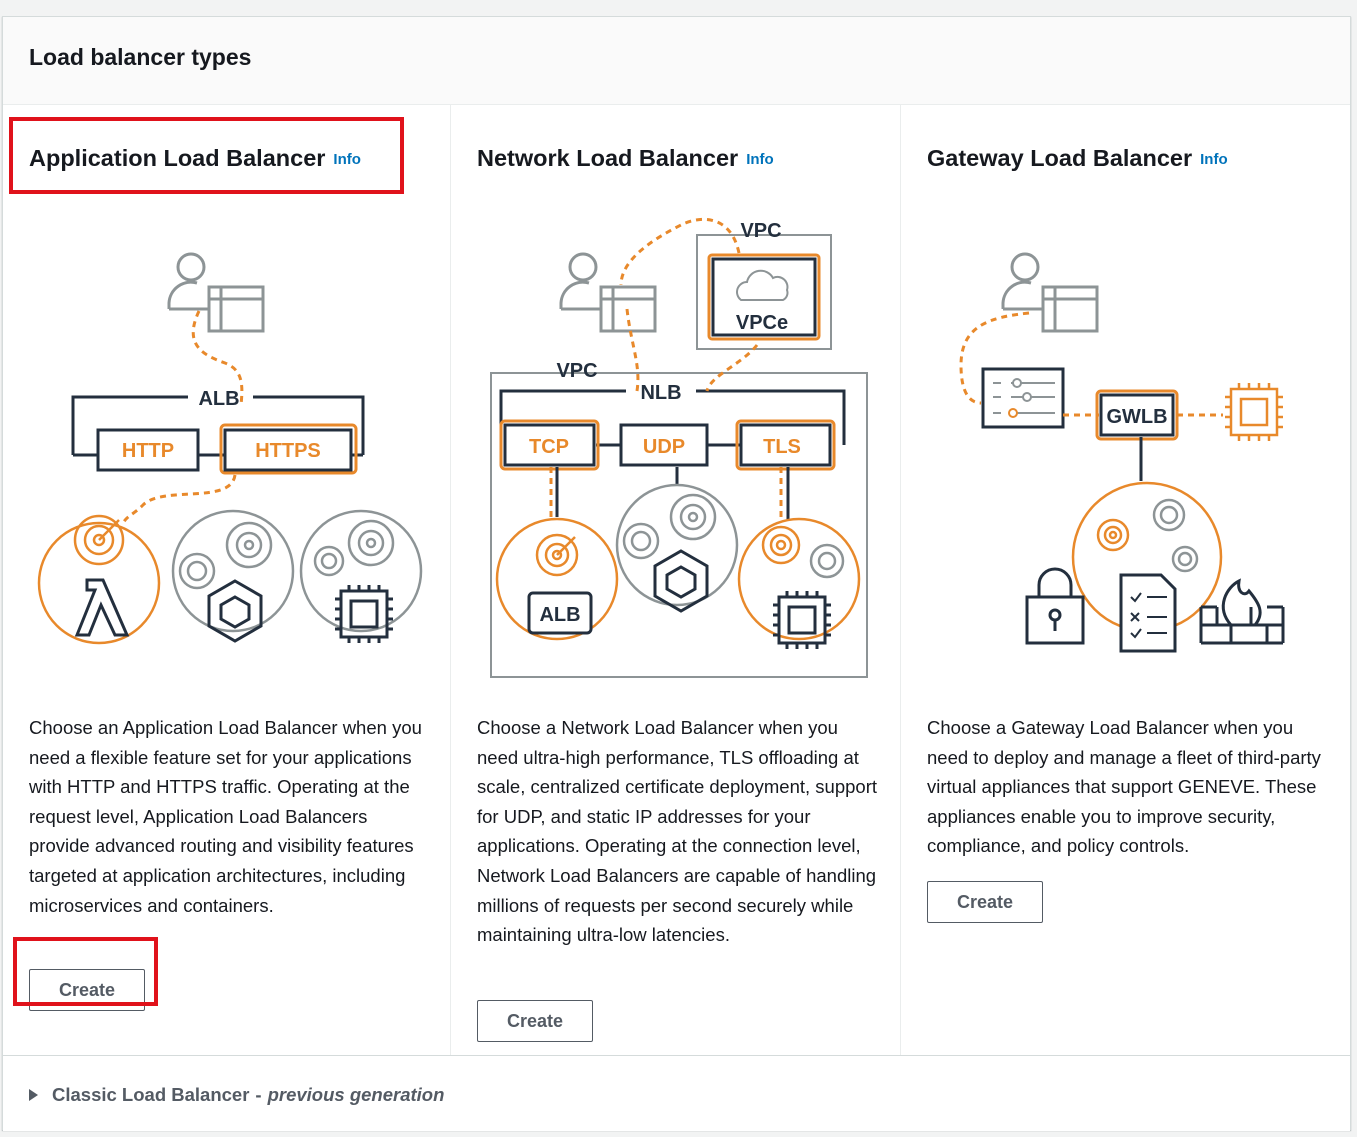 The height and width of the screenshot is (1137, 1357). Describe the element at coordinates (1214, 159) in the screenshot. I see `gwlb-info-link: Info` at that location.